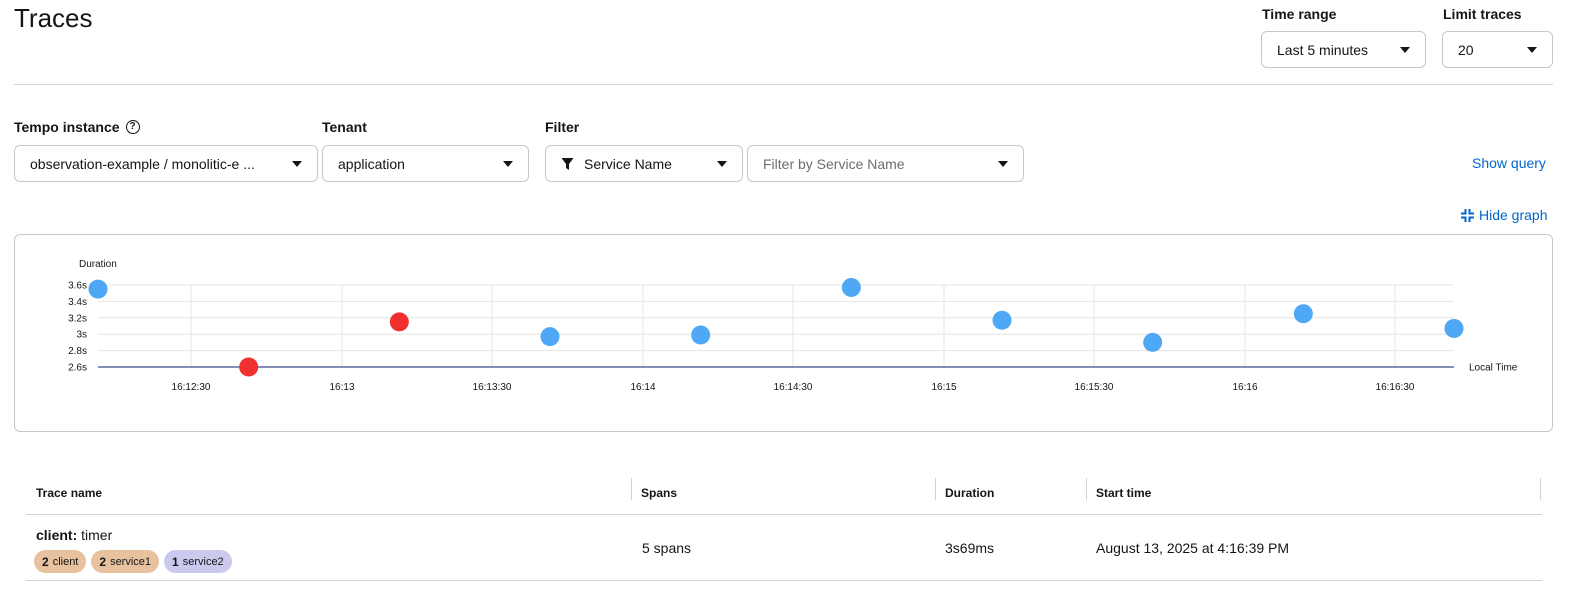 The height and width of the screenshot is (597, 1587). What do you see at coordinates (77, 302) in the screenshot?
I see `y-tick-label: 3.4s` at bounding box center [77, 302].